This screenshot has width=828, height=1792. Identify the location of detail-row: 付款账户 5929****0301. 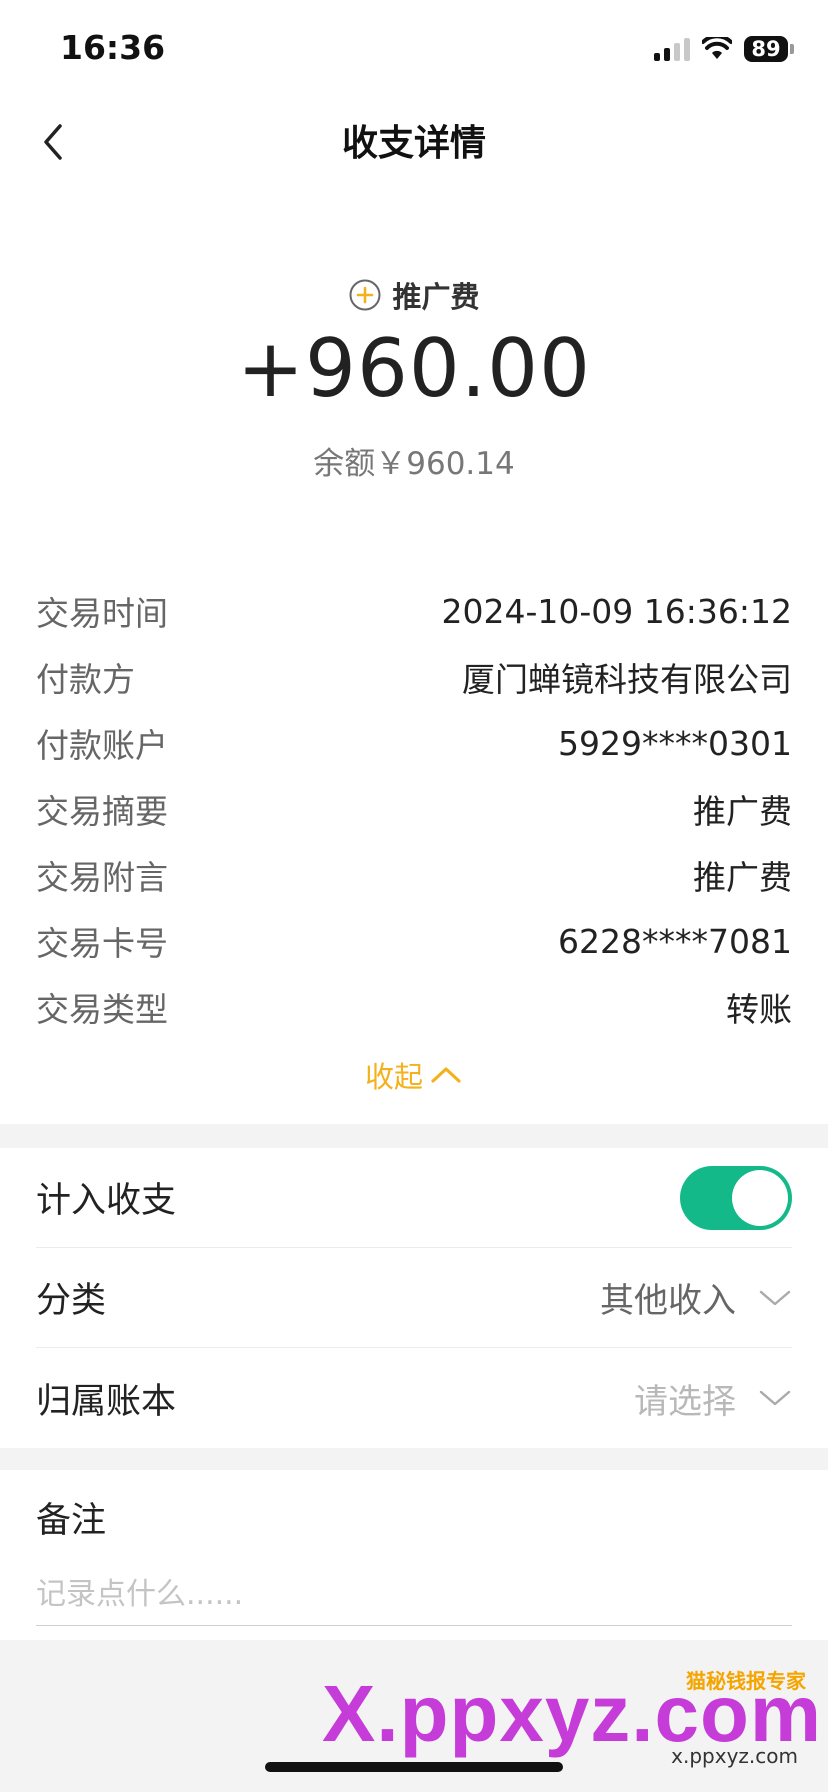
(414, 743).